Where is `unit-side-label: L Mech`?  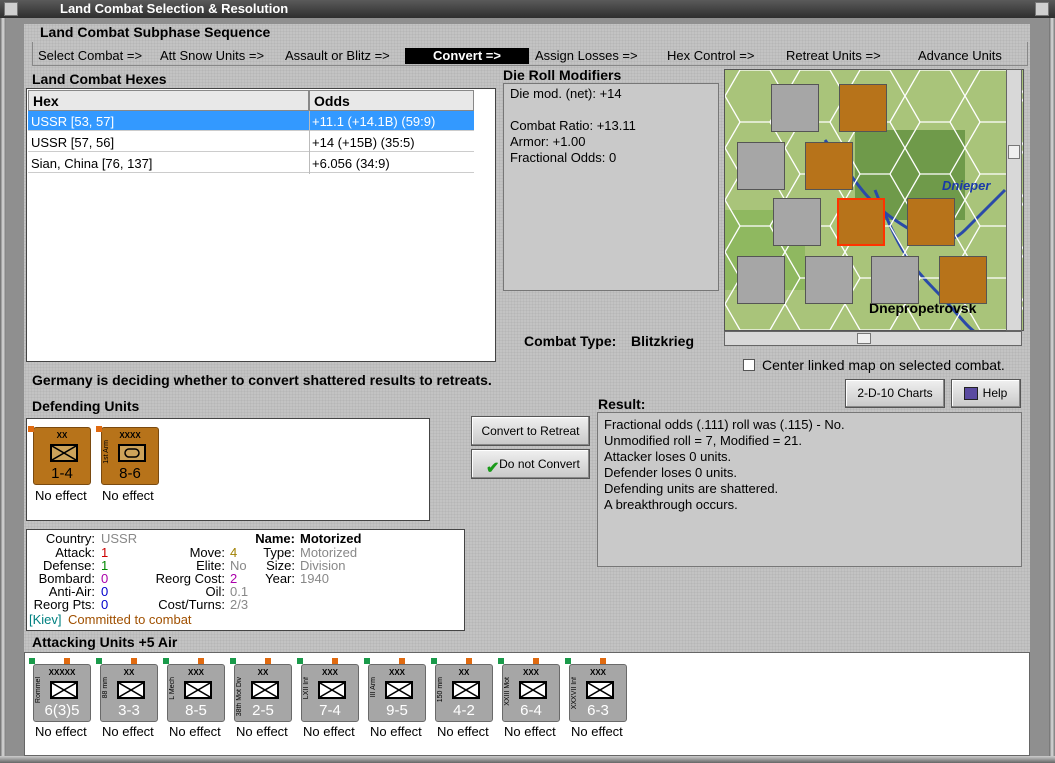 unit-side-label: L Mech is located at coordinates (172, 688).